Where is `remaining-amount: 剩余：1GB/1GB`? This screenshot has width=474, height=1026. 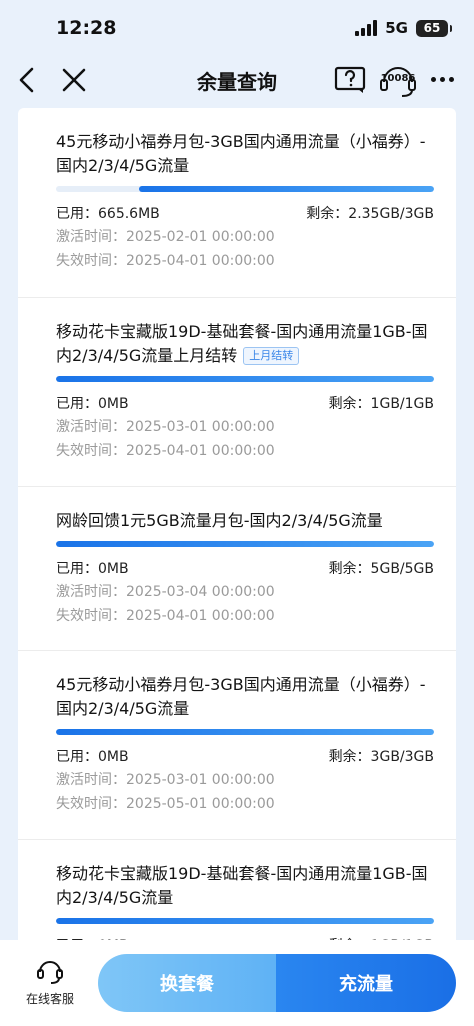 remaining-amount: 剩余：1GB/1GB is located at coordinates (381, 404).